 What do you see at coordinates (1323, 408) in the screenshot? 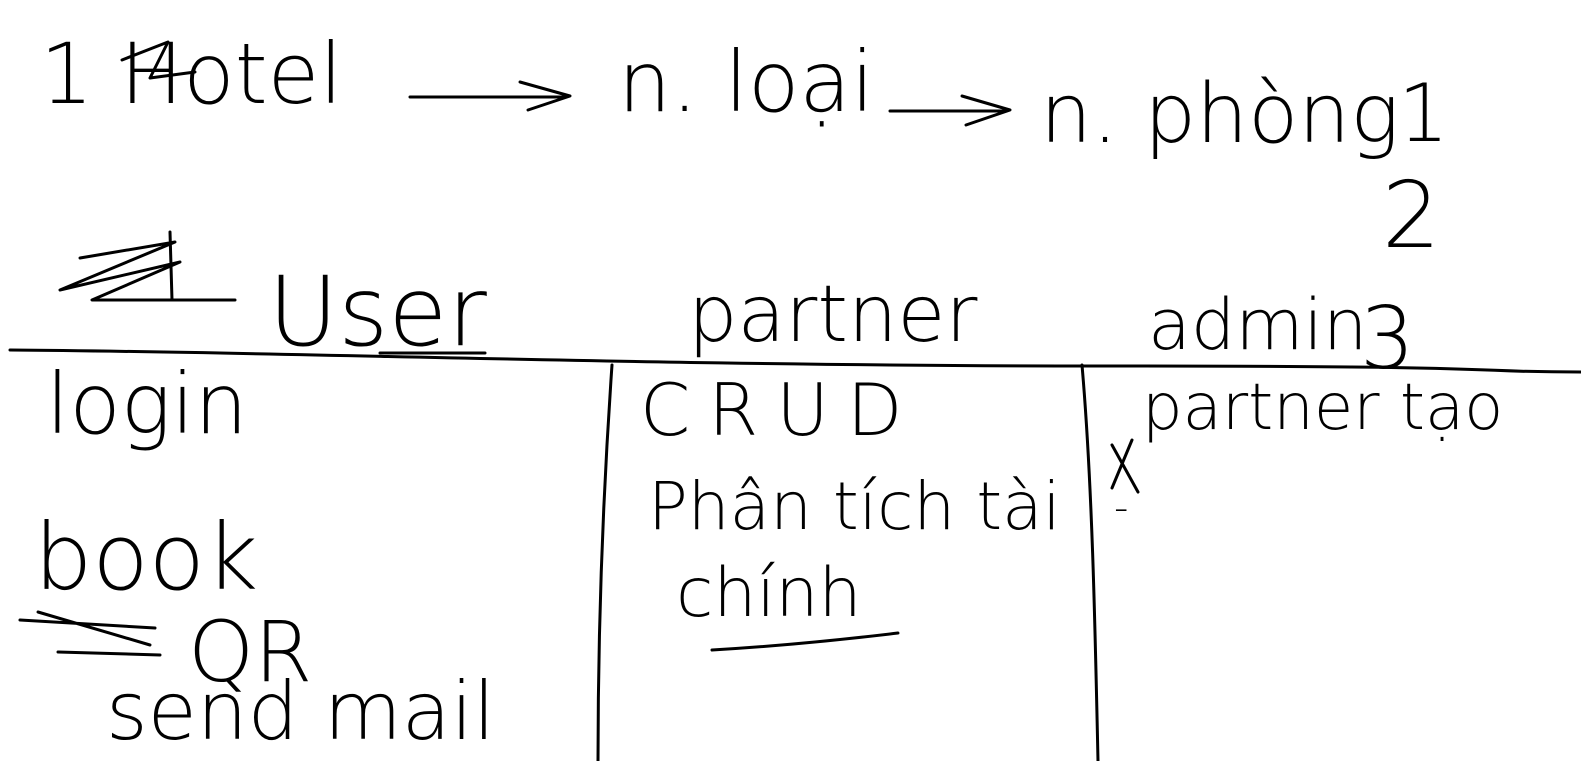
I see `admin-item-partner-tao: partner tạo` at bounding box center [1323, 408].